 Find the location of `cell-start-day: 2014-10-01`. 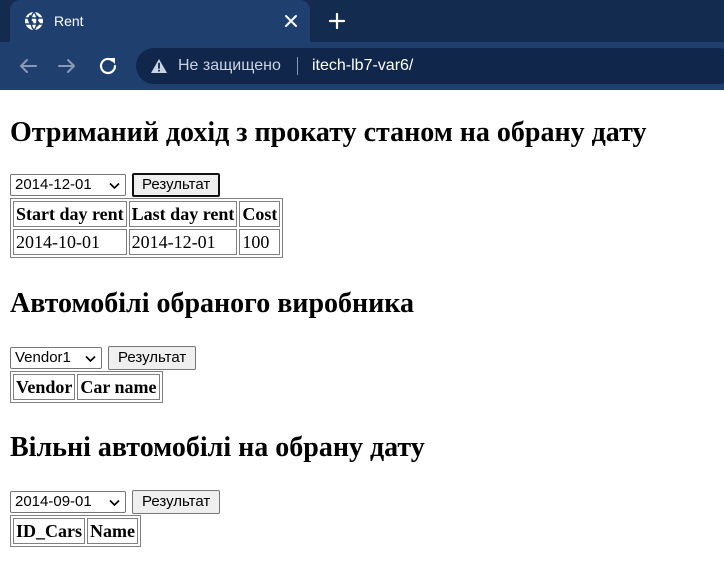

cell-start-day: 2014-10-01 is located at coordinates (70, 242).